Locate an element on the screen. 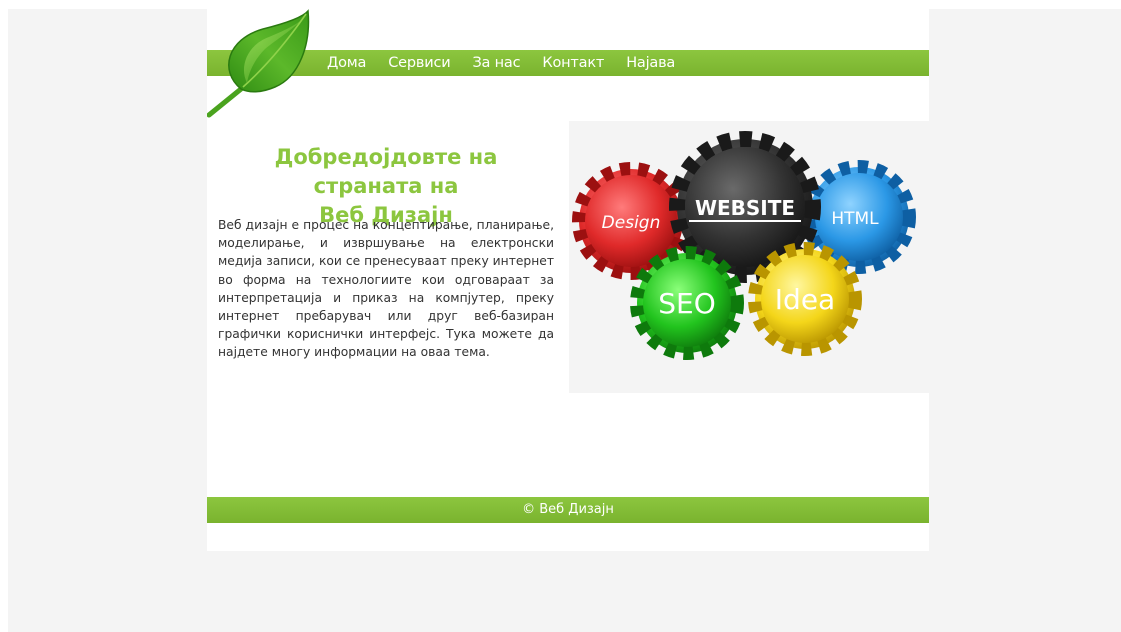 Image resolution: width=1121 pixels, height=632 pixels. gear-idea-label: Idea is located at coordinates (805, 299).